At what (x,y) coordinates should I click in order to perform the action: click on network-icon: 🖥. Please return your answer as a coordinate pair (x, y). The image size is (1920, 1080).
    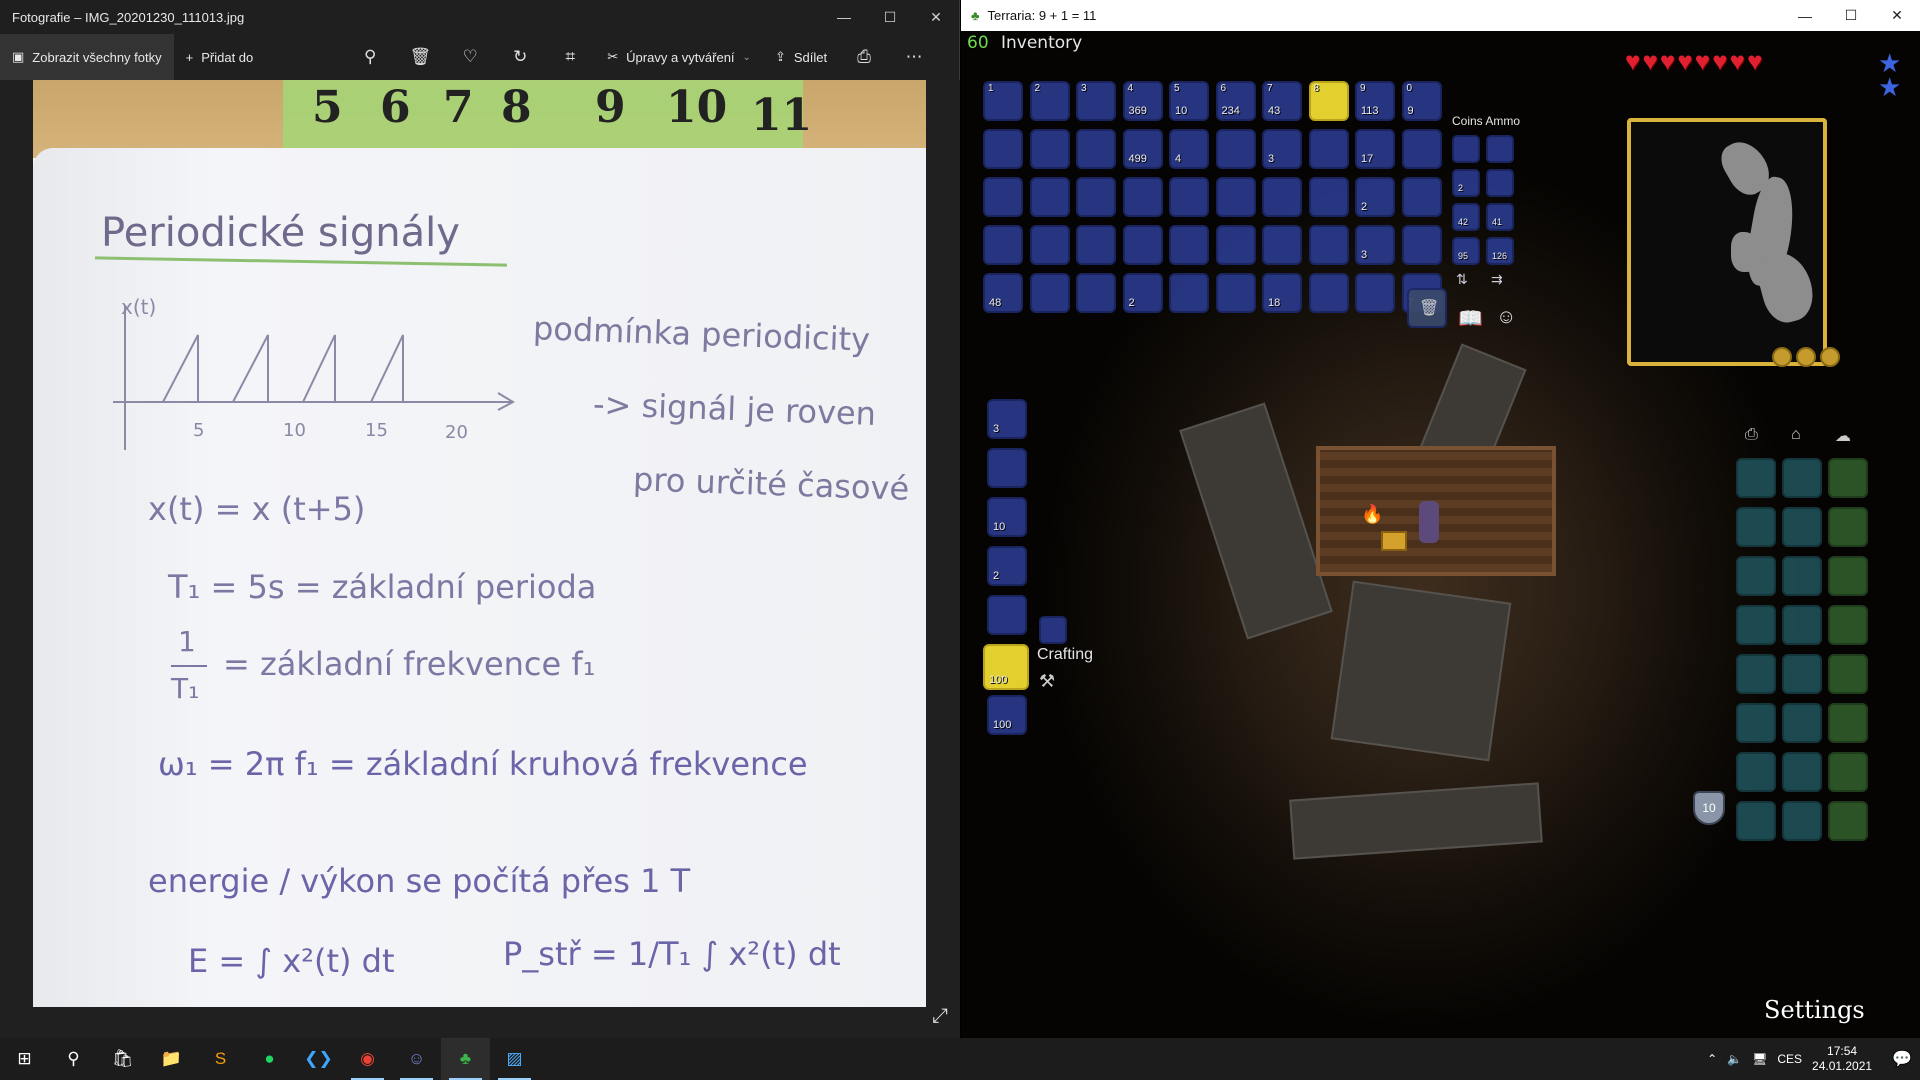
    Looking at the image, I should click on (1759, 1059).